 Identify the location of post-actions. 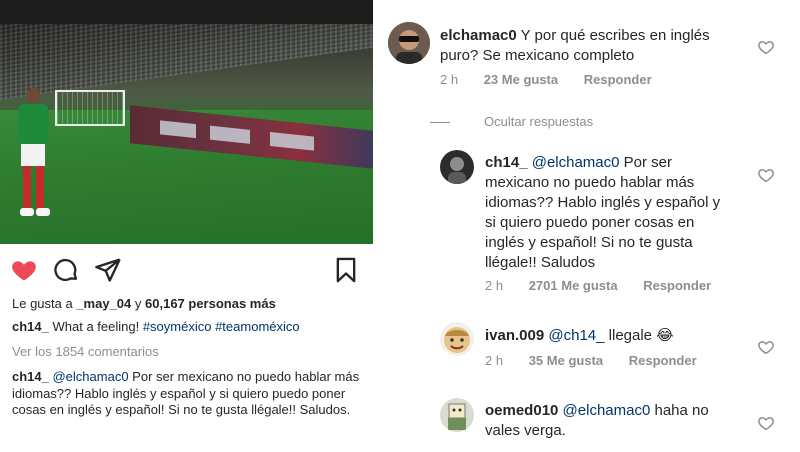
(185, 270).